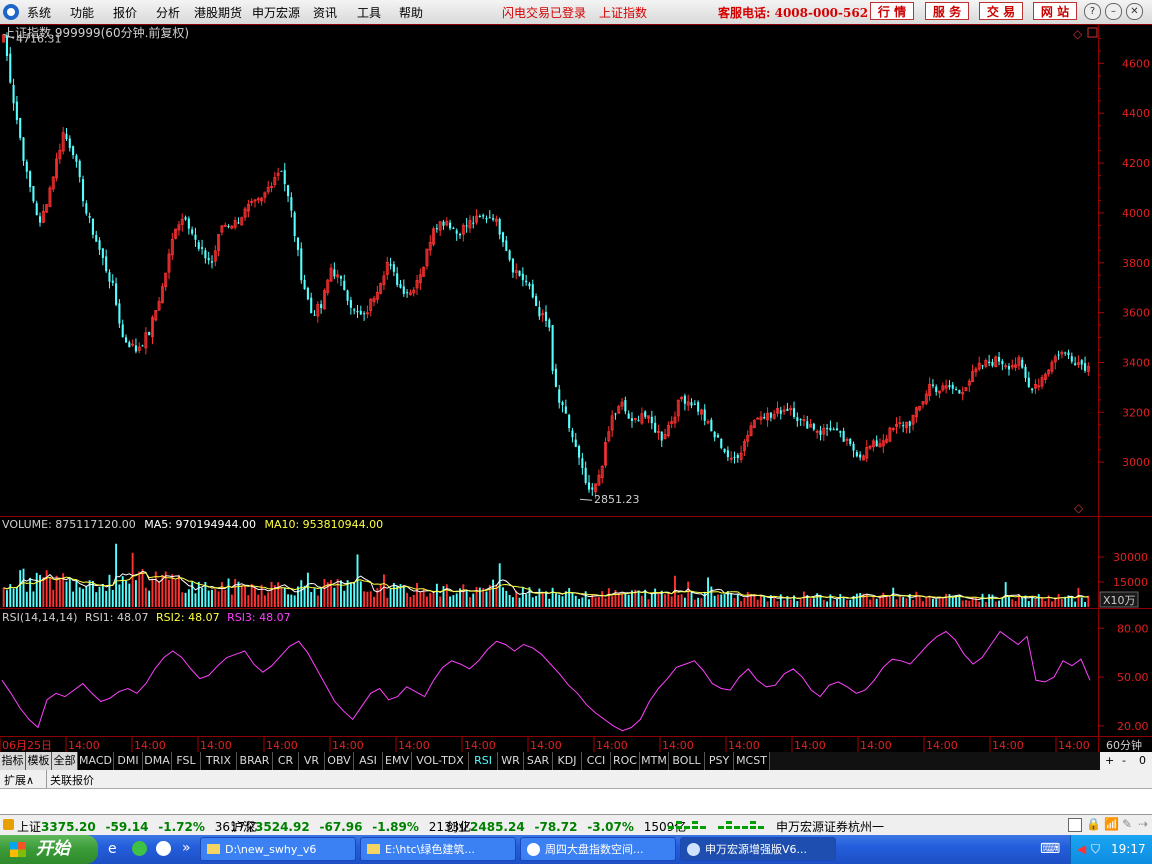 This screenshot has height=864, width=1152. What do you see at coordinates (49, 849) in the screenshot?
I see `start-button: 开始` at bounding box center [49, 849].